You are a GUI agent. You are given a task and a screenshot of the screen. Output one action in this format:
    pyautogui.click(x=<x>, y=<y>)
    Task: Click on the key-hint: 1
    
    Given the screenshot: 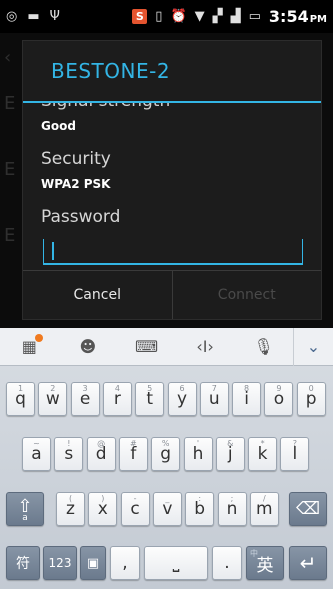 What is the action you would take?
    pyautogui.click(x=20, y=388)
    